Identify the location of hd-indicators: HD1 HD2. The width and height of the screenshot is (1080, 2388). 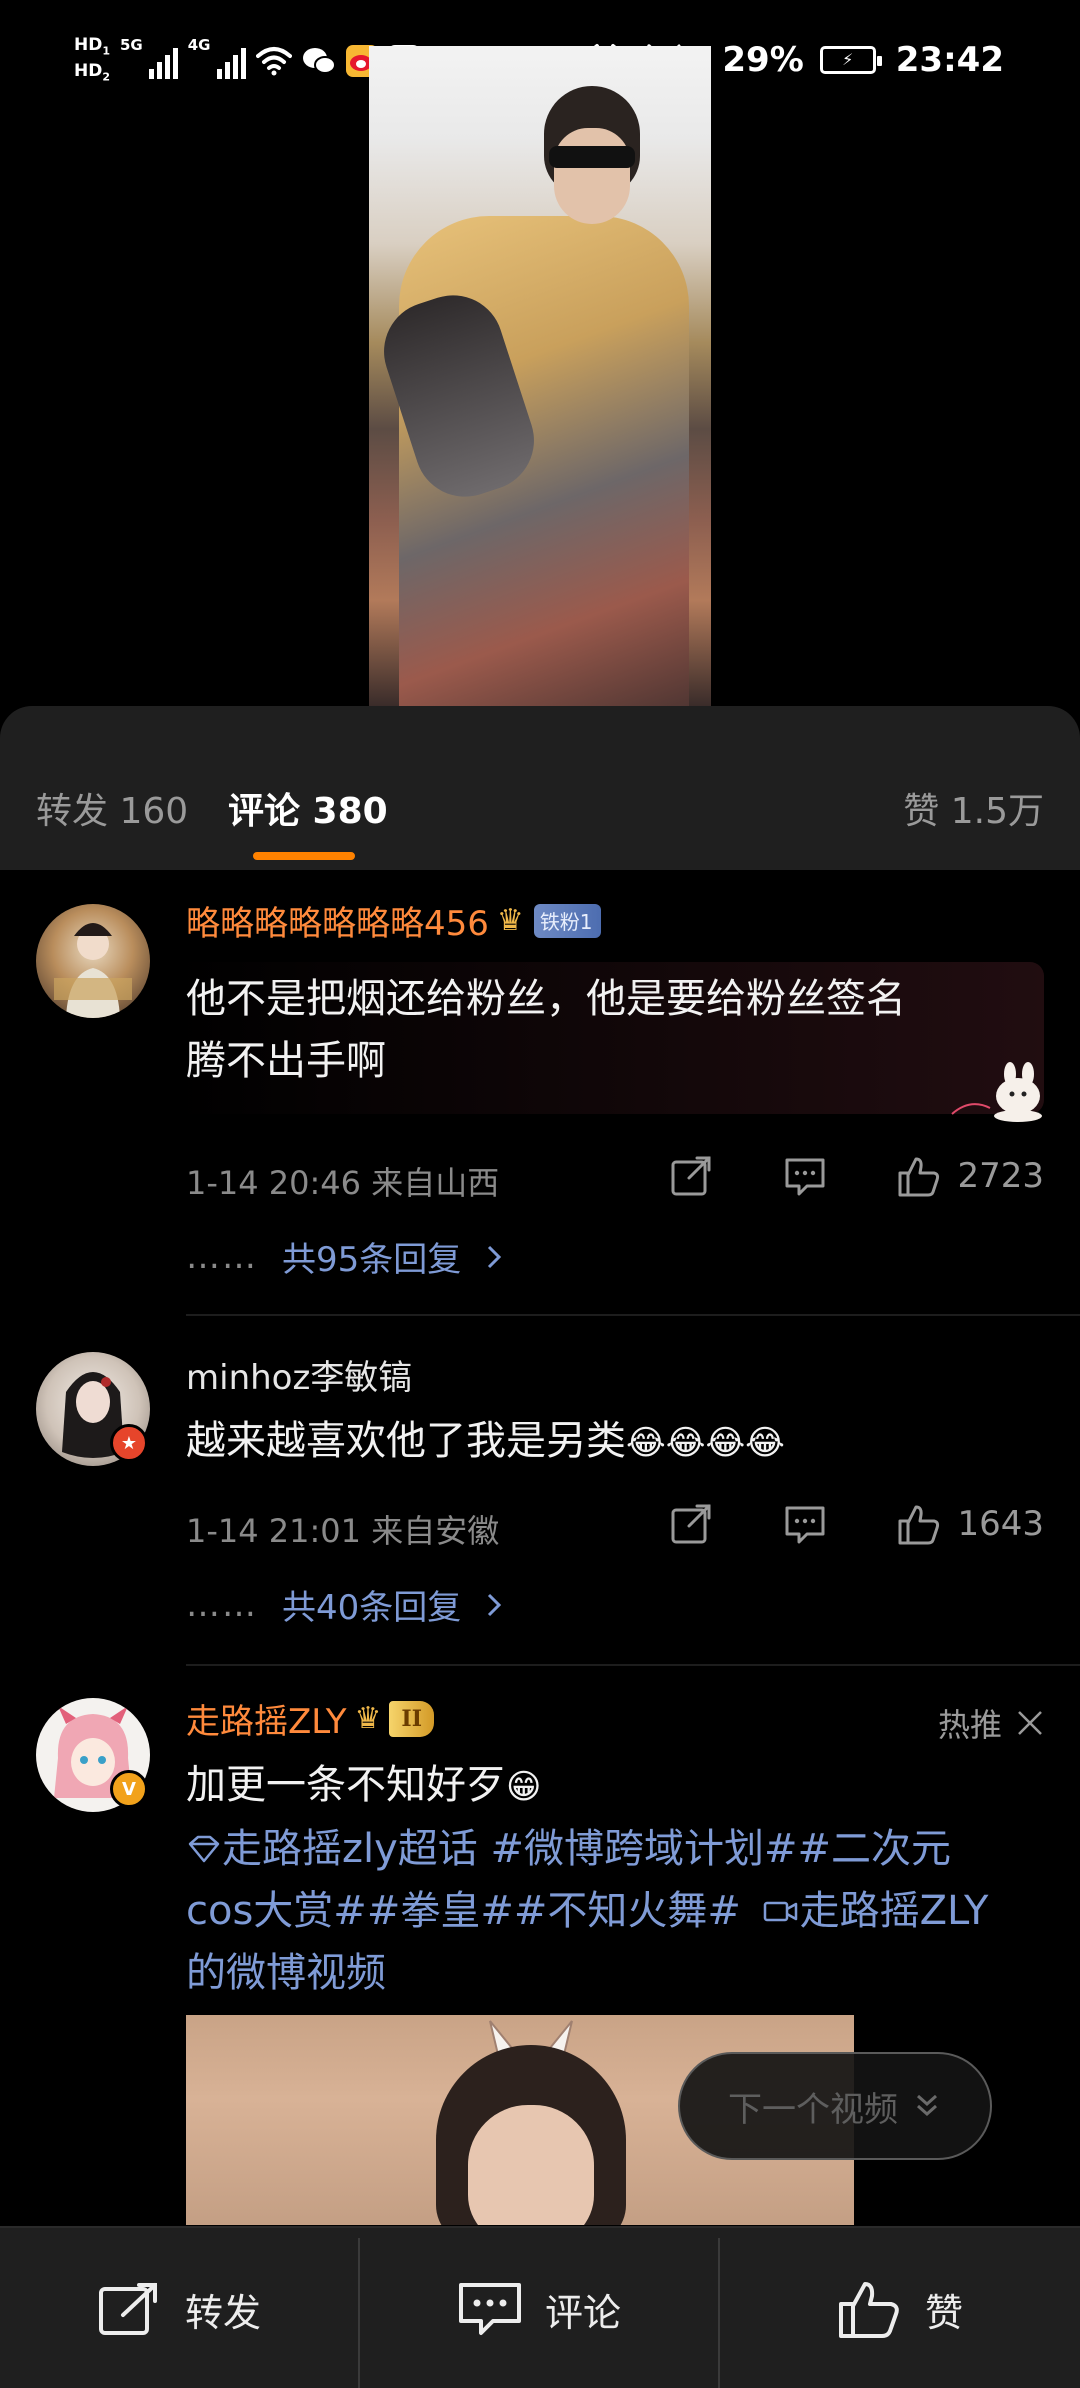
(92, 61).